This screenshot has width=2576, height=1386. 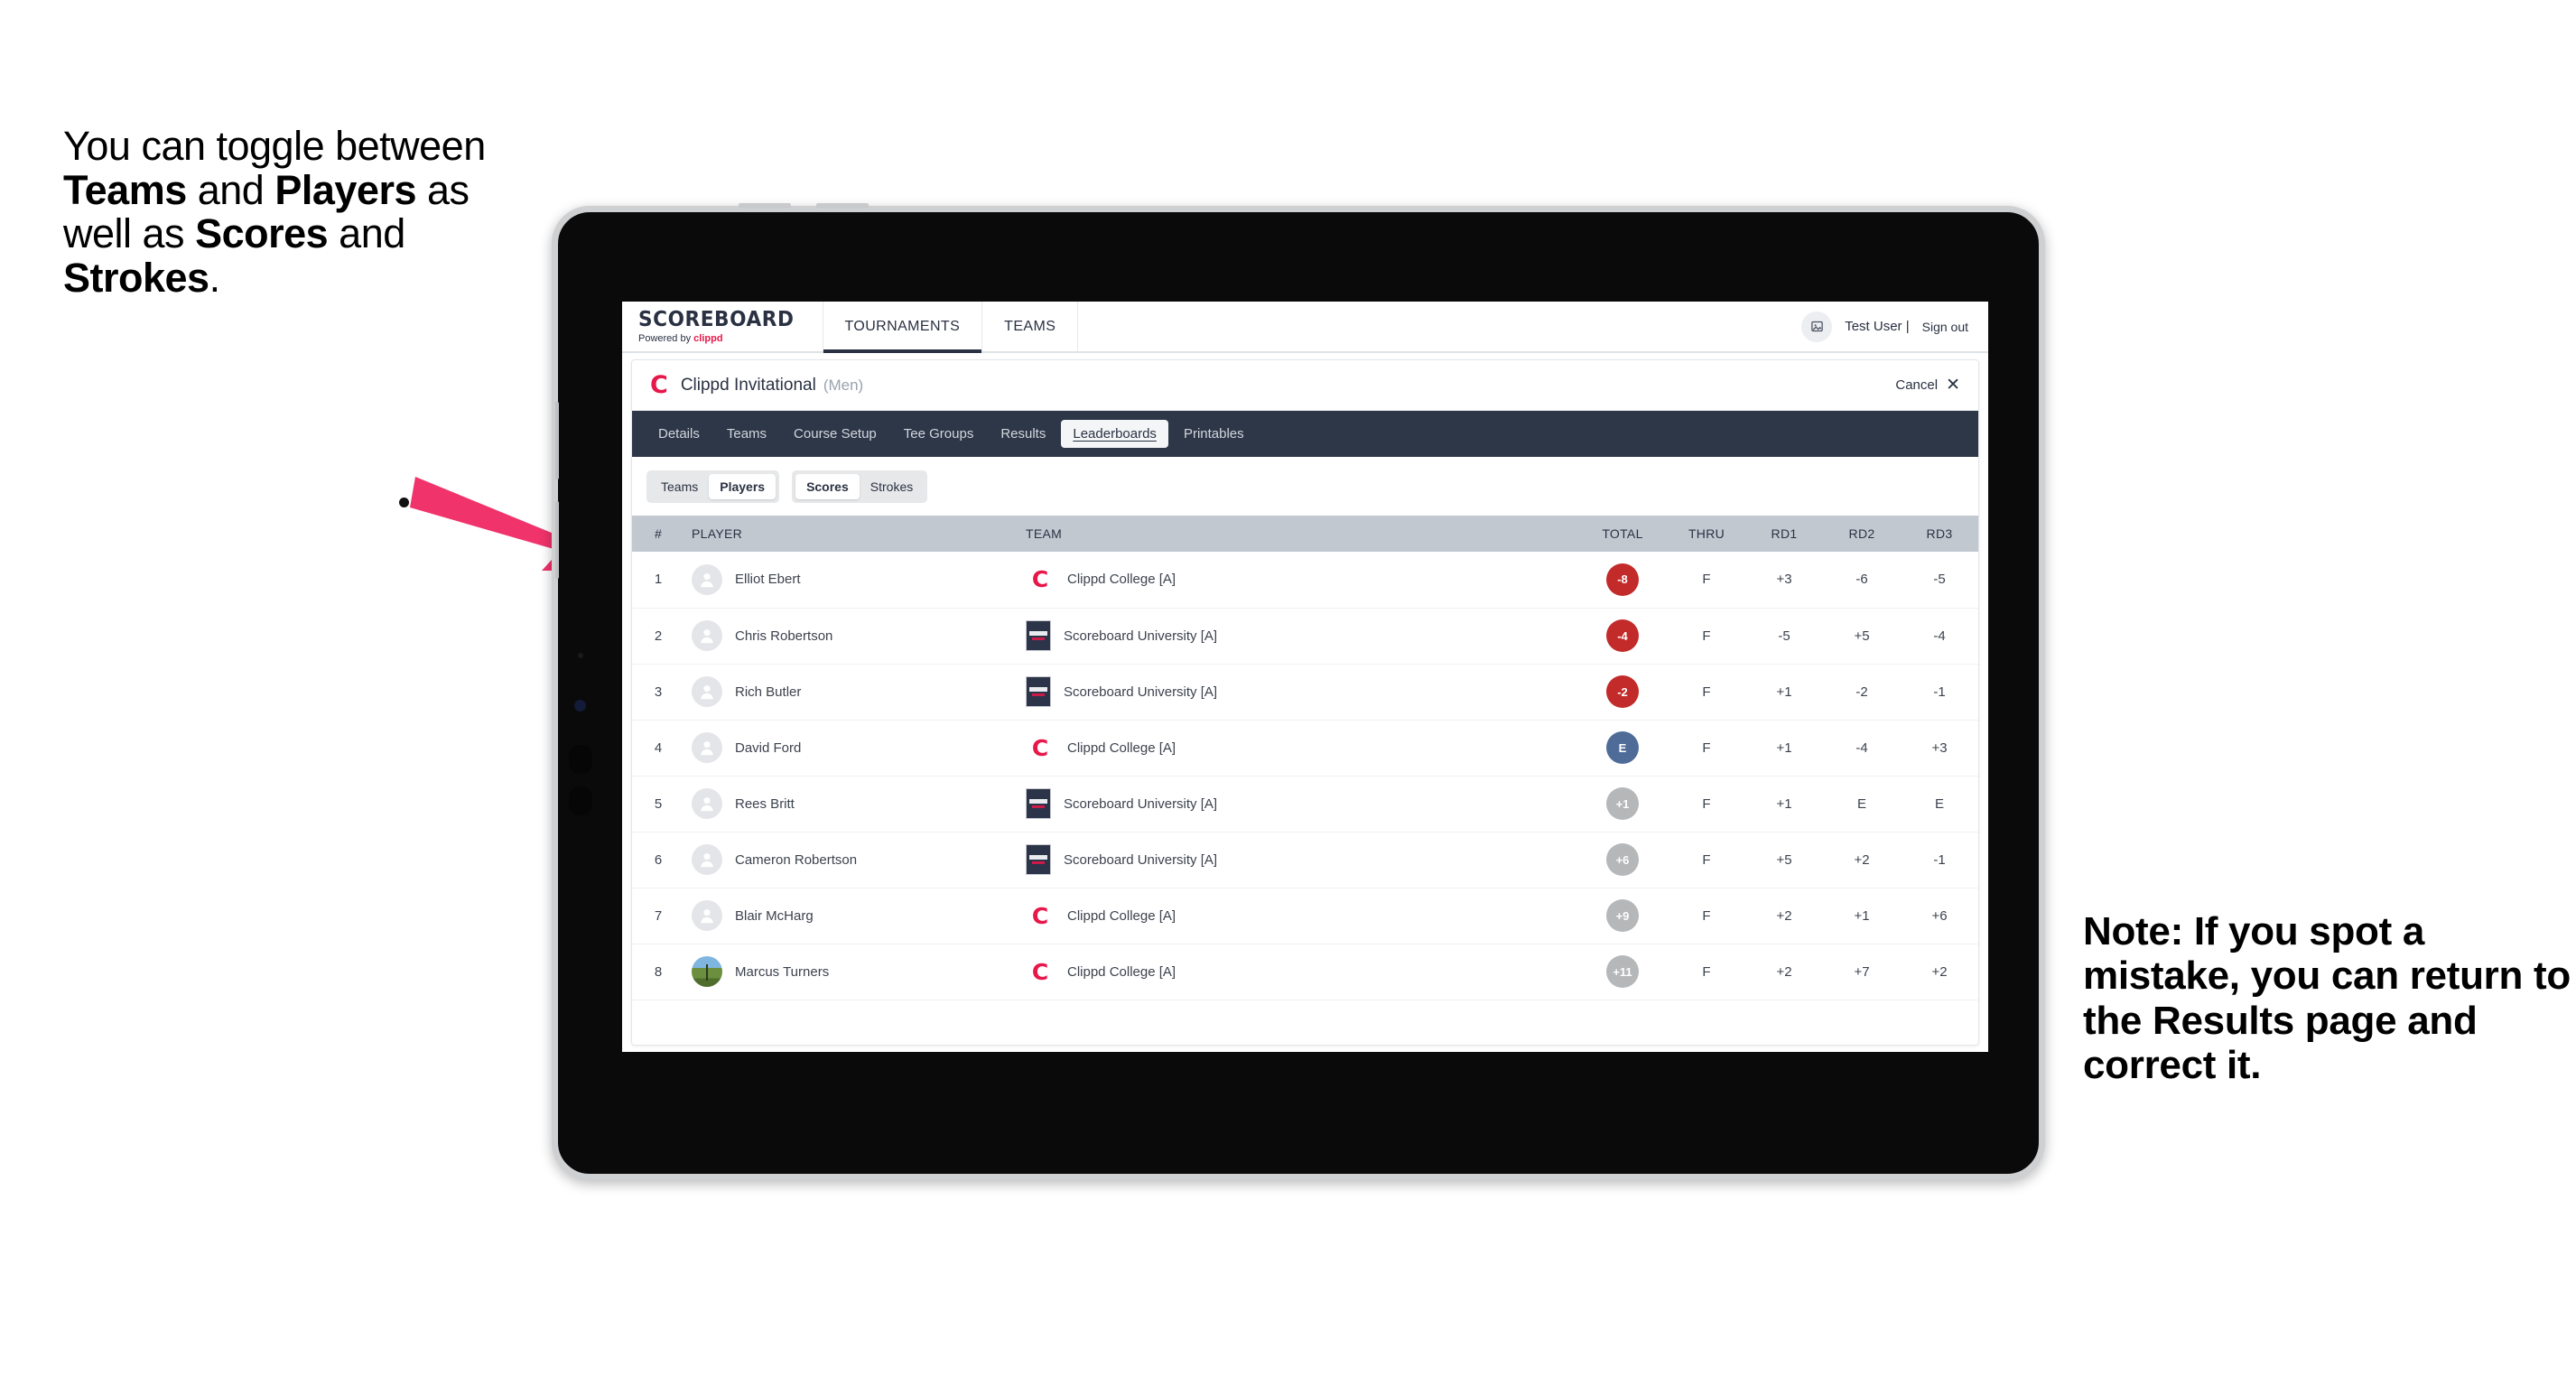 What do you see at coordinates (784, 636) in the screenshot?
I see `player-name: Chris Robertson` at bounding box center [784, 636].